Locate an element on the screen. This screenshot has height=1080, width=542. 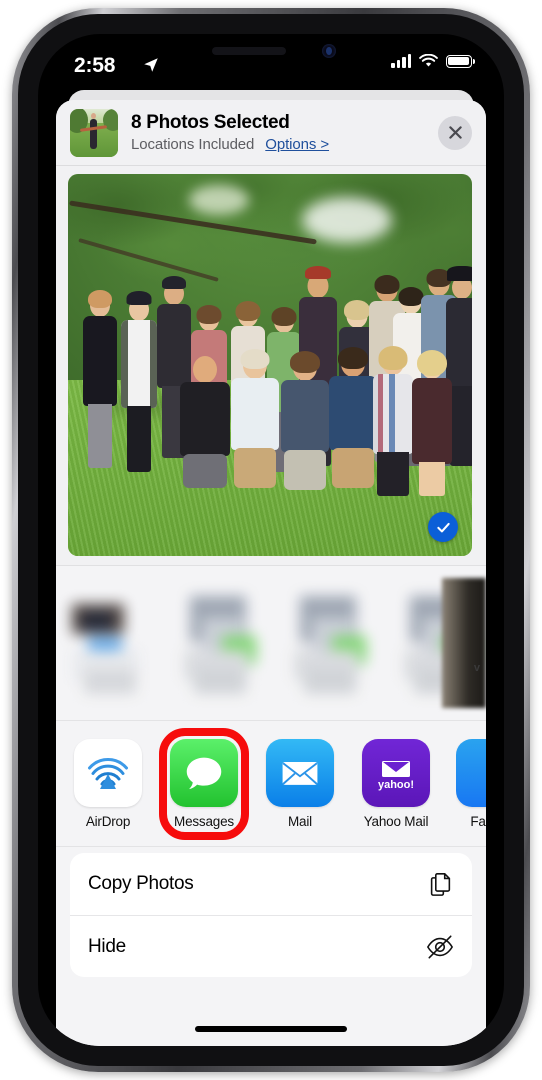
suggestions-row: v is located at coordinates (271, 643).